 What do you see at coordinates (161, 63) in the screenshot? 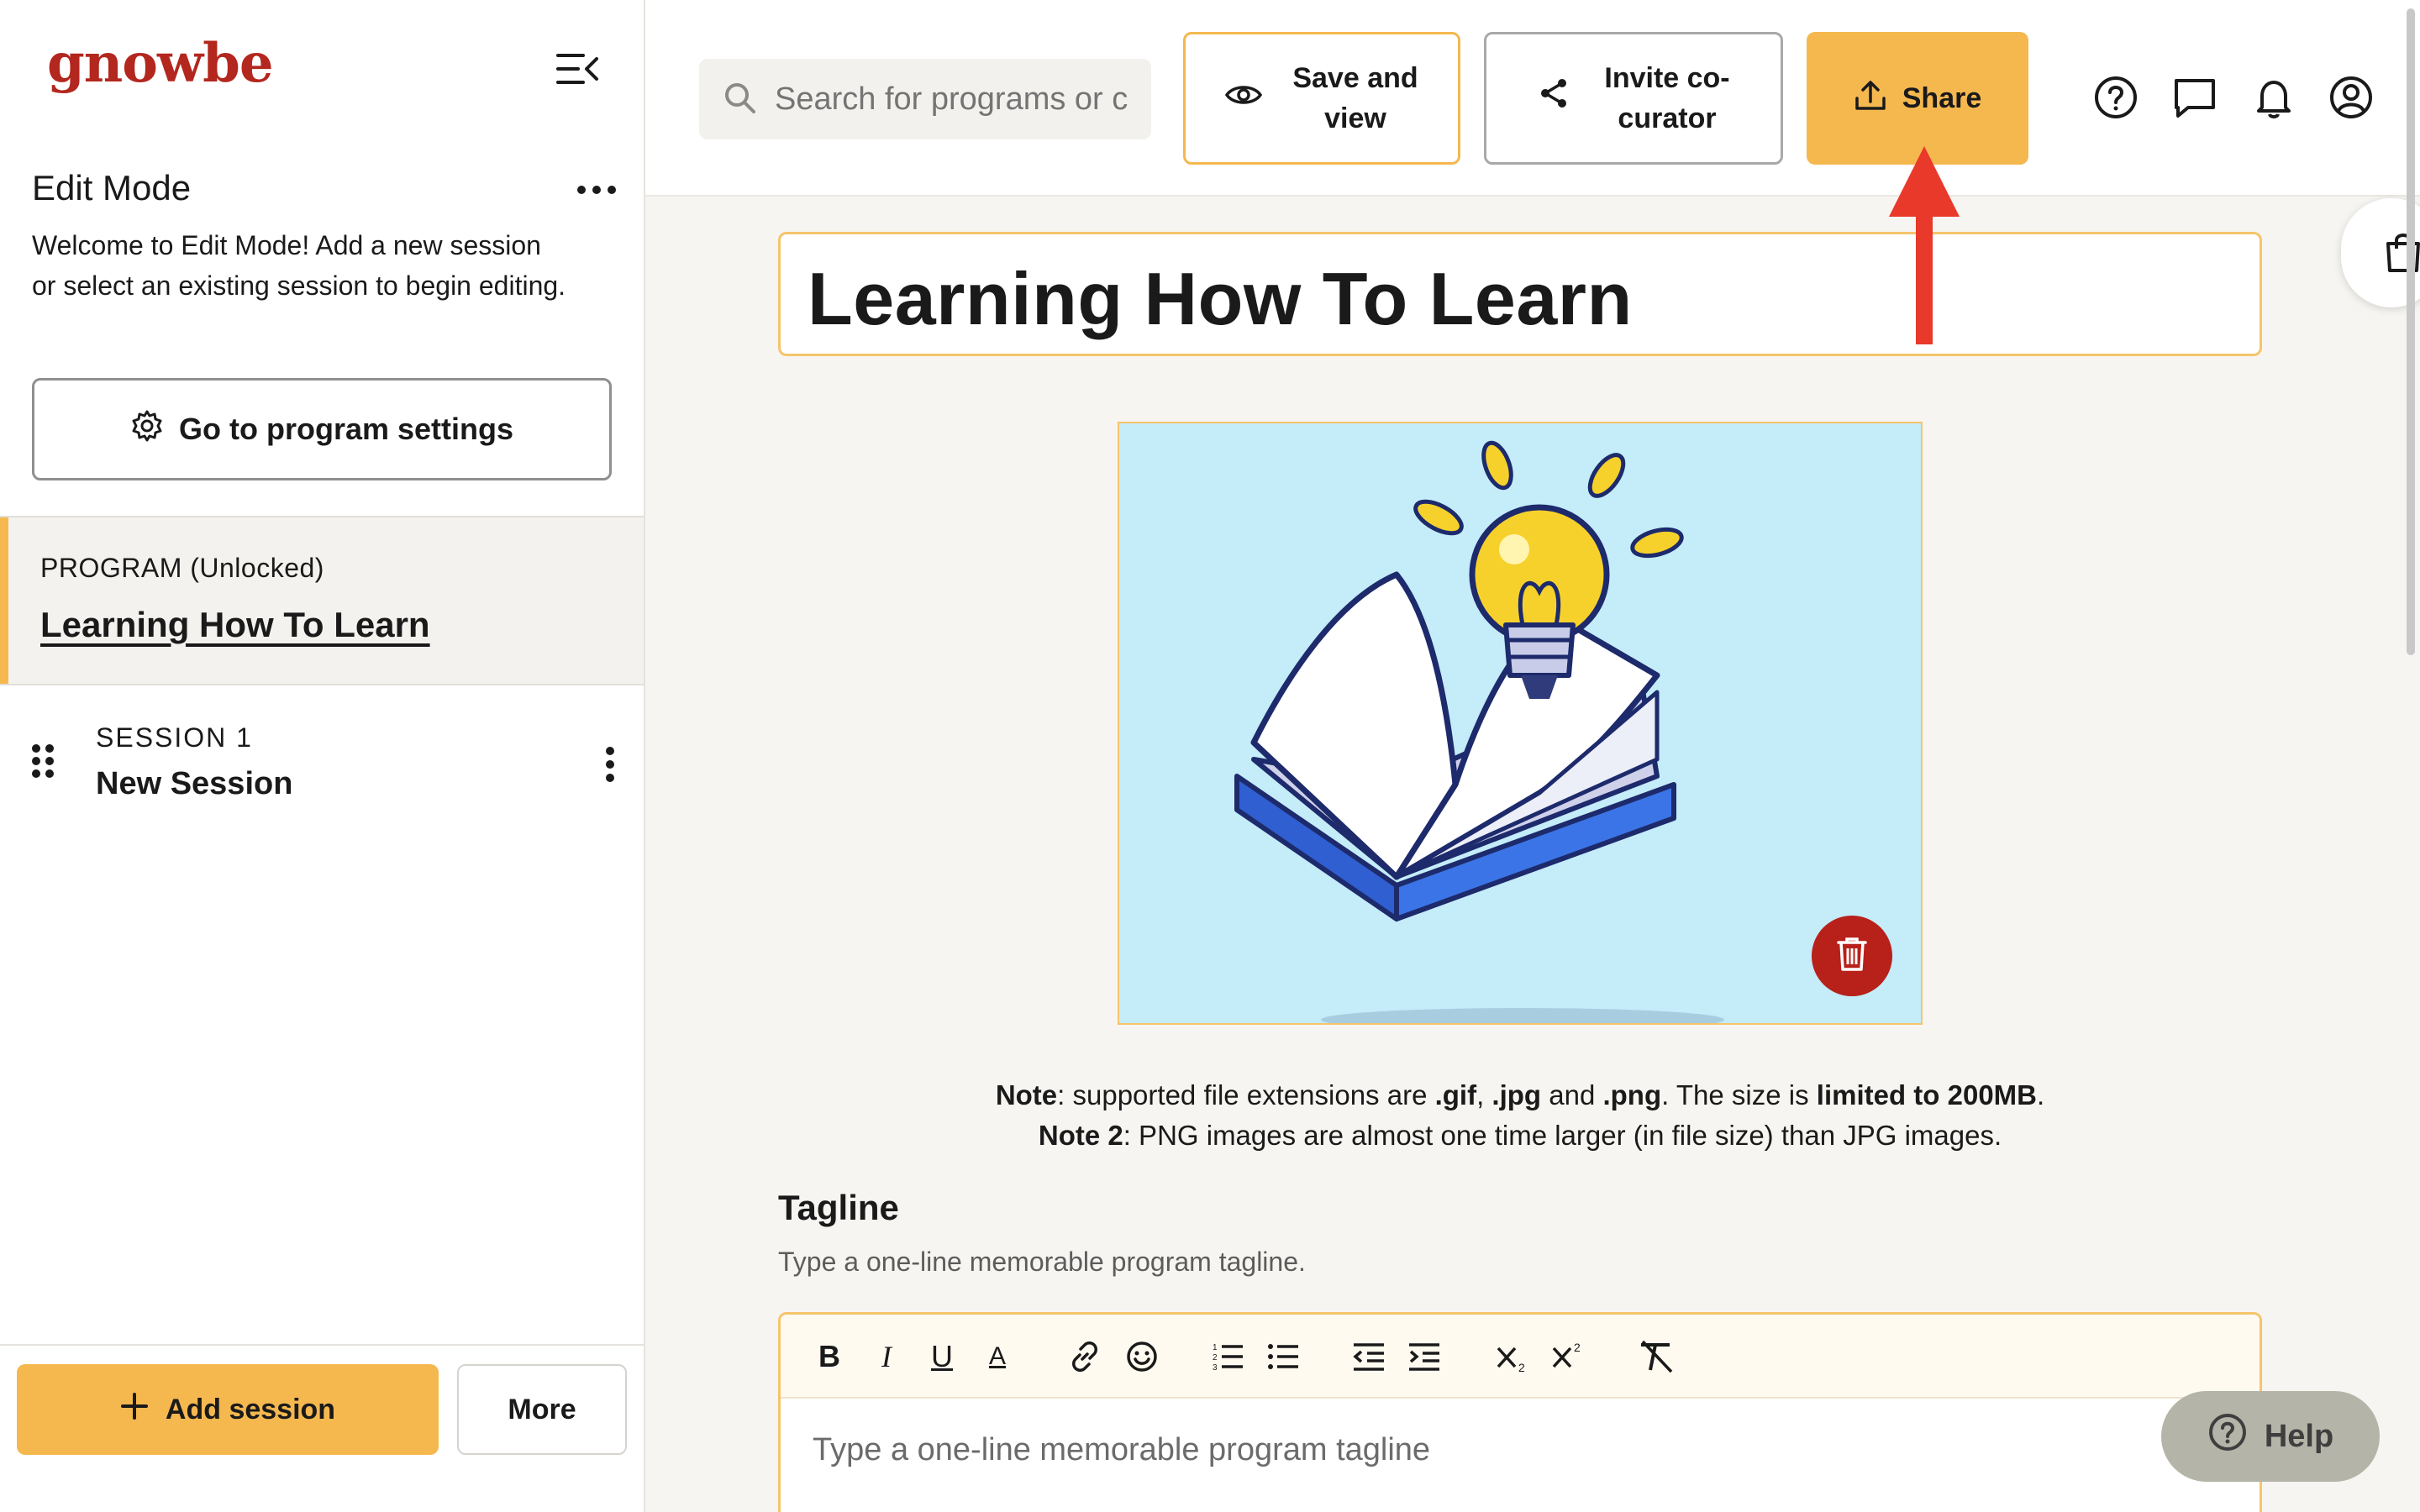
I see `gnowbe-logo: gnowbe` at bounding box center [161, 63].